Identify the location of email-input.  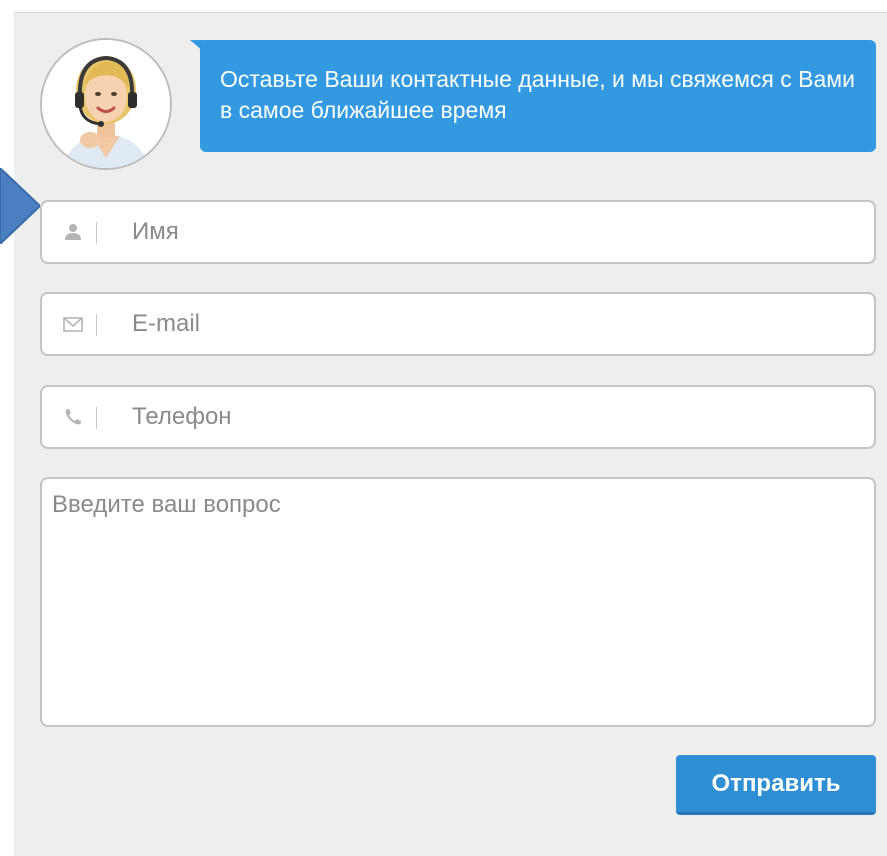
(482, 324).